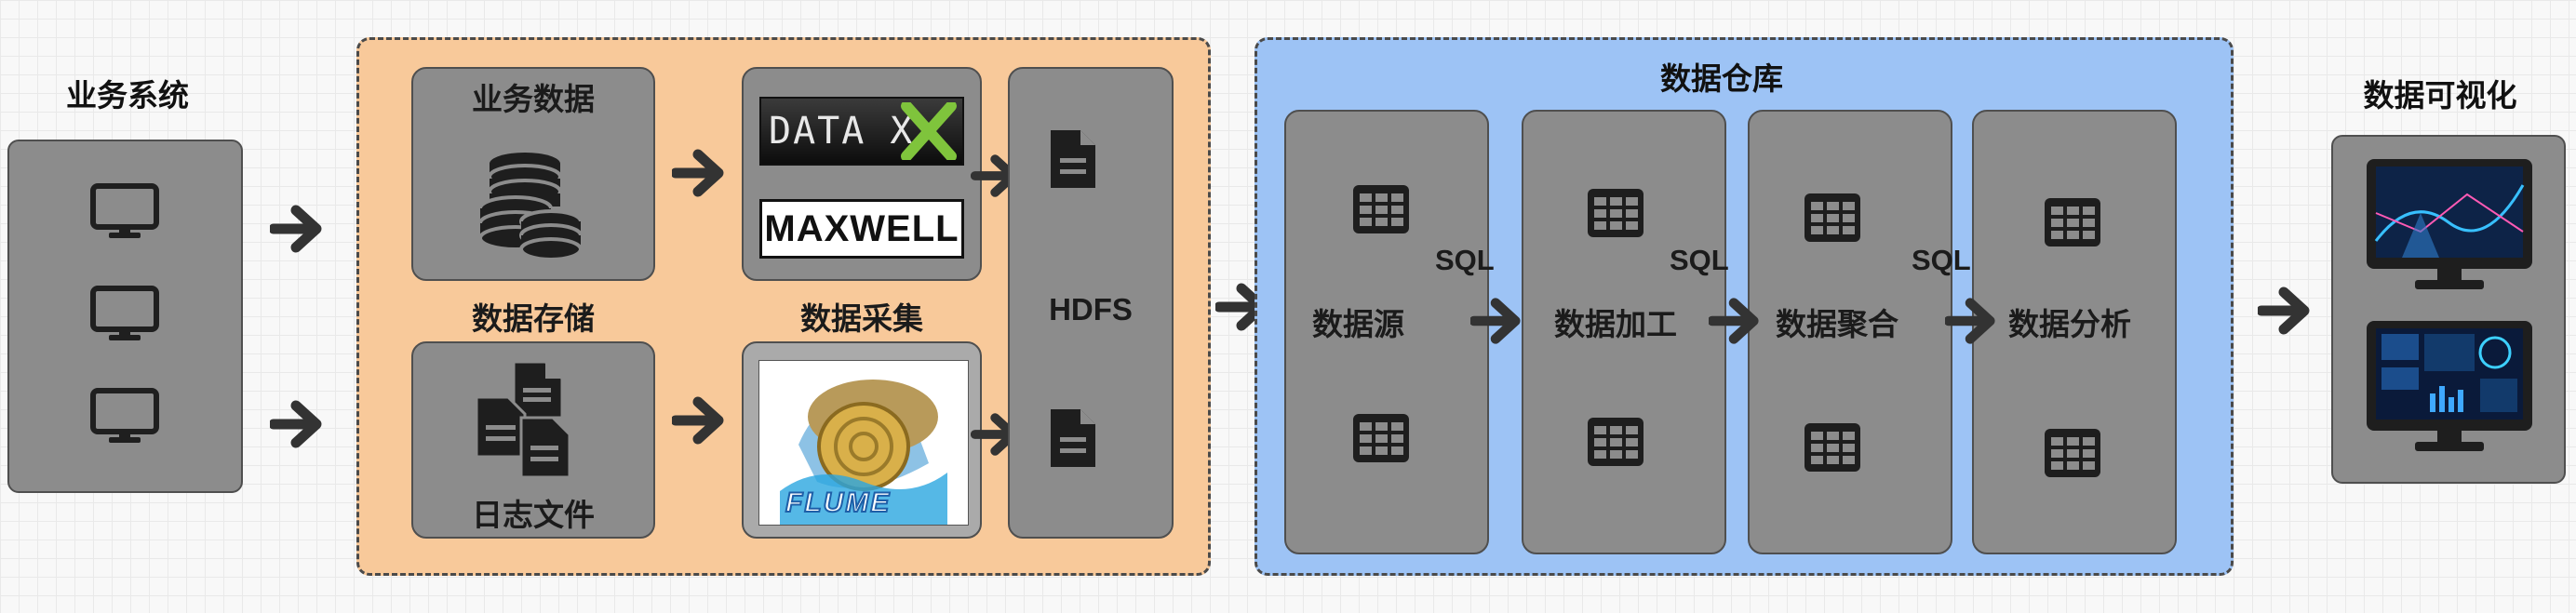 This screenshot has height=613, width=2576. I want to click on flume-box: FLUME, so click(862, 440).